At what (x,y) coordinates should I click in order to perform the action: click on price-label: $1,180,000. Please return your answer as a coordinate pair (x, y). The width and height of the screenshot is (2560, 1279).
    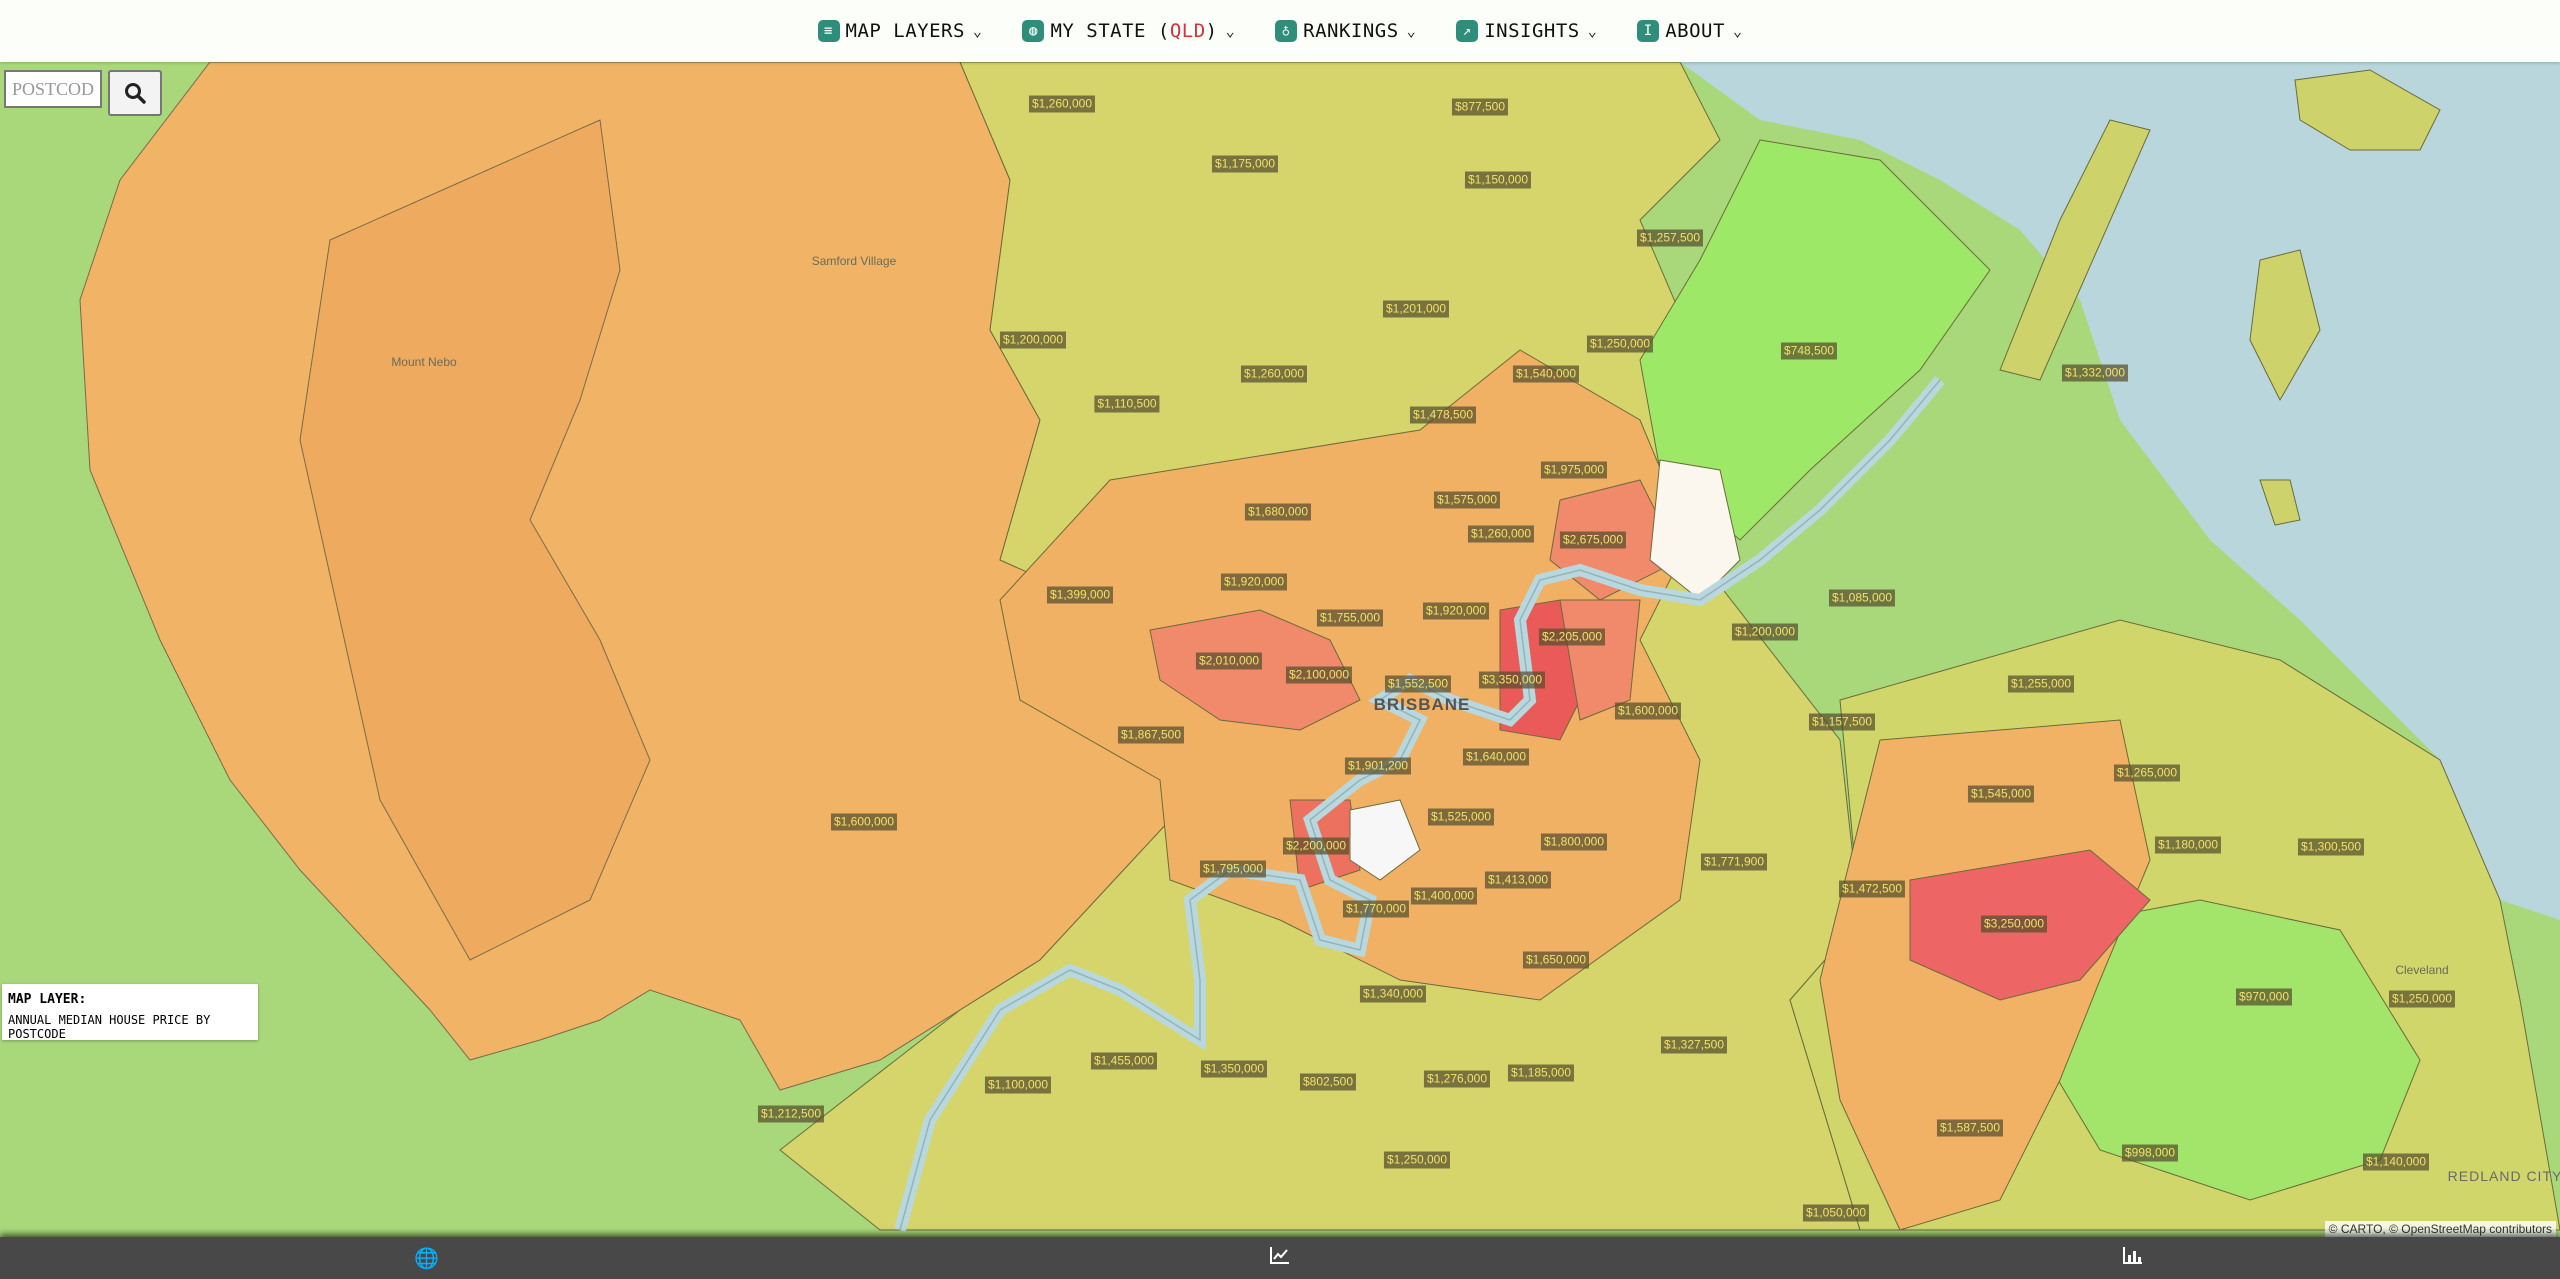
    Looking at the image, I should click on (2188, 845).